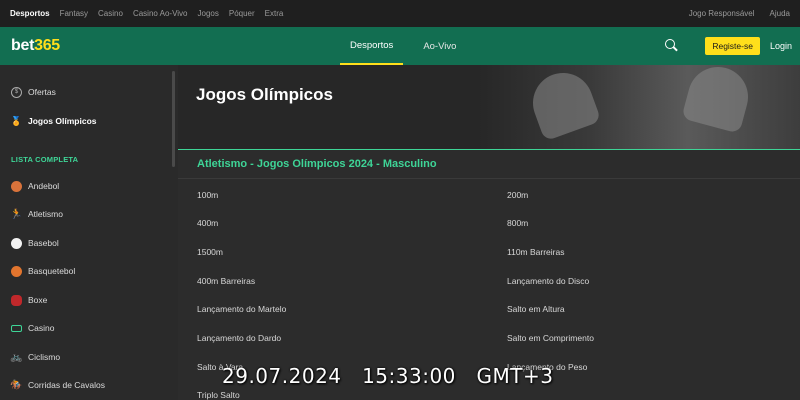  What do you see at coordinates (207, 223) in the screenshot?
I see `event-link-400m: 400m` at bounding box center [207, 223].